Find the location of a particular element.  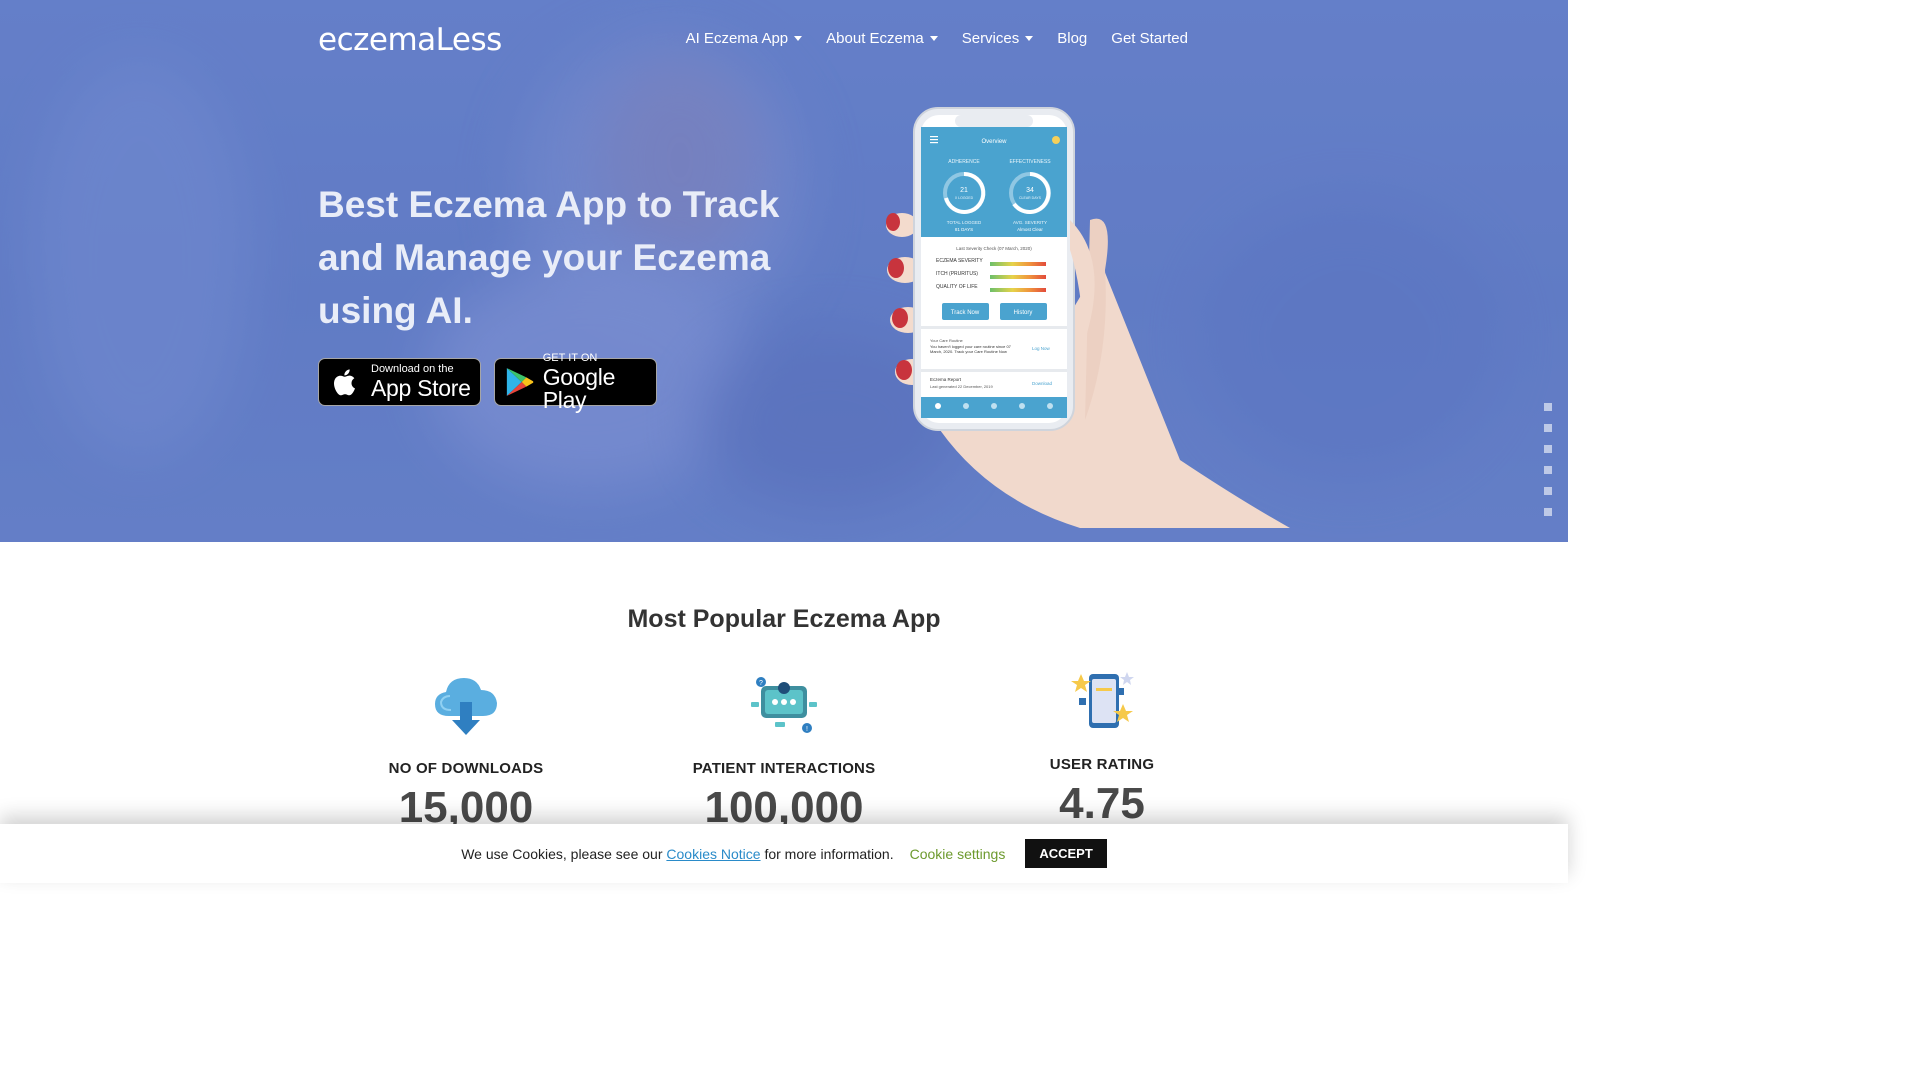

nav-label: Get Started is located at coordinates (1149, 38).